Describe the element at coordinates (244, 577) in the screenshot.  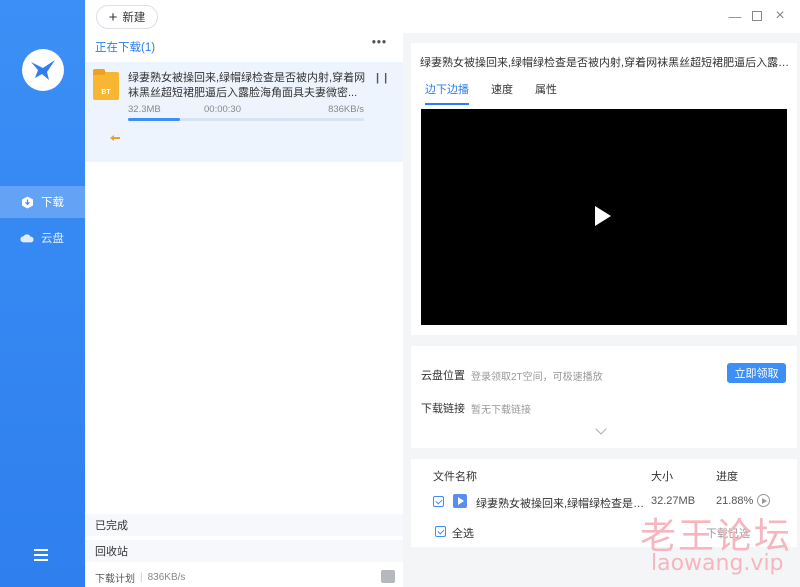
I see `download-plan-bar: 下载计划 | 836KB/s` at that location.